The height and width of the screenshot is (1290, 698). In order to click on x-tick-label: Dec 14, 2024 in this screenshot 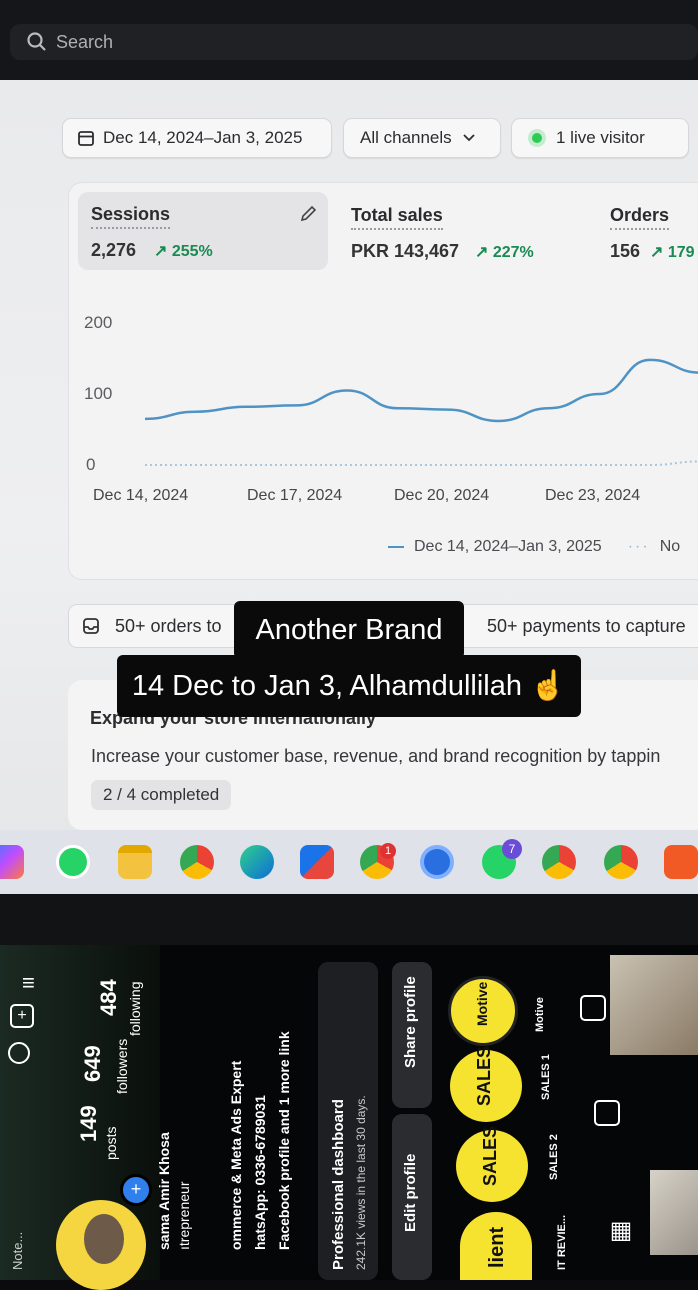, I will do `click(141, 495)`.